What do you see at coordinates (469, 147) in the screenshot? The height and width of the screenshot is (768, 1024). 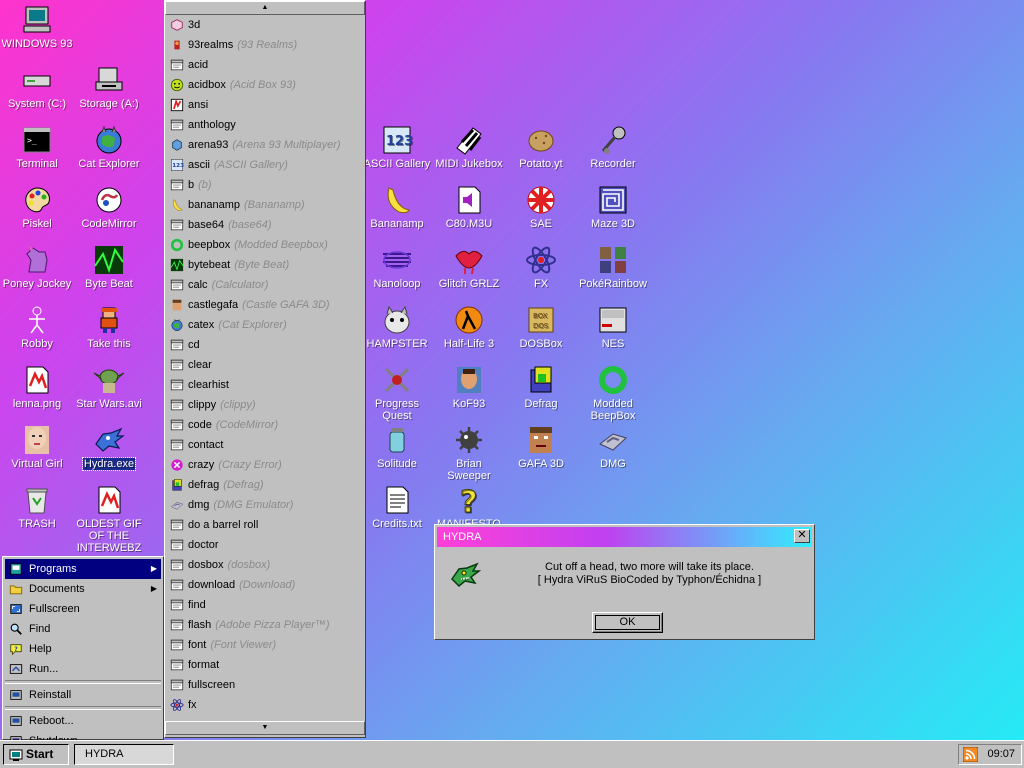 I see `desktop-icon-midi-jukebox: MIDI Jukebox` at bounding box center [469, 147].